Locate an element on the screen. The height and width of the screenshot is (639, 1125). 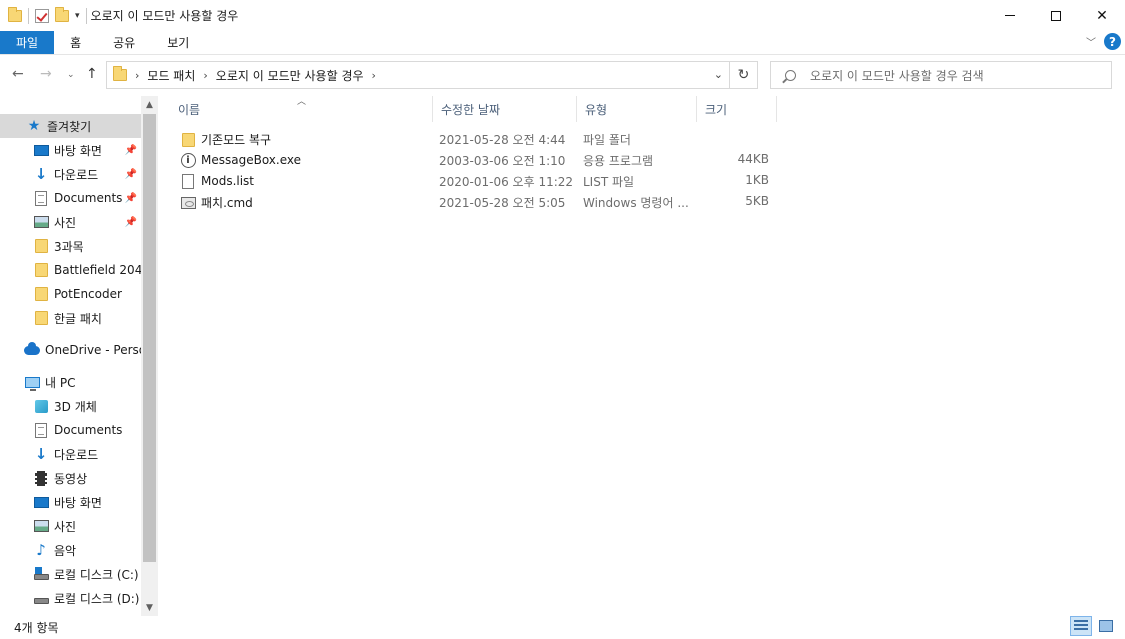
file-size: 5KB is located at coordinates (757, 201).